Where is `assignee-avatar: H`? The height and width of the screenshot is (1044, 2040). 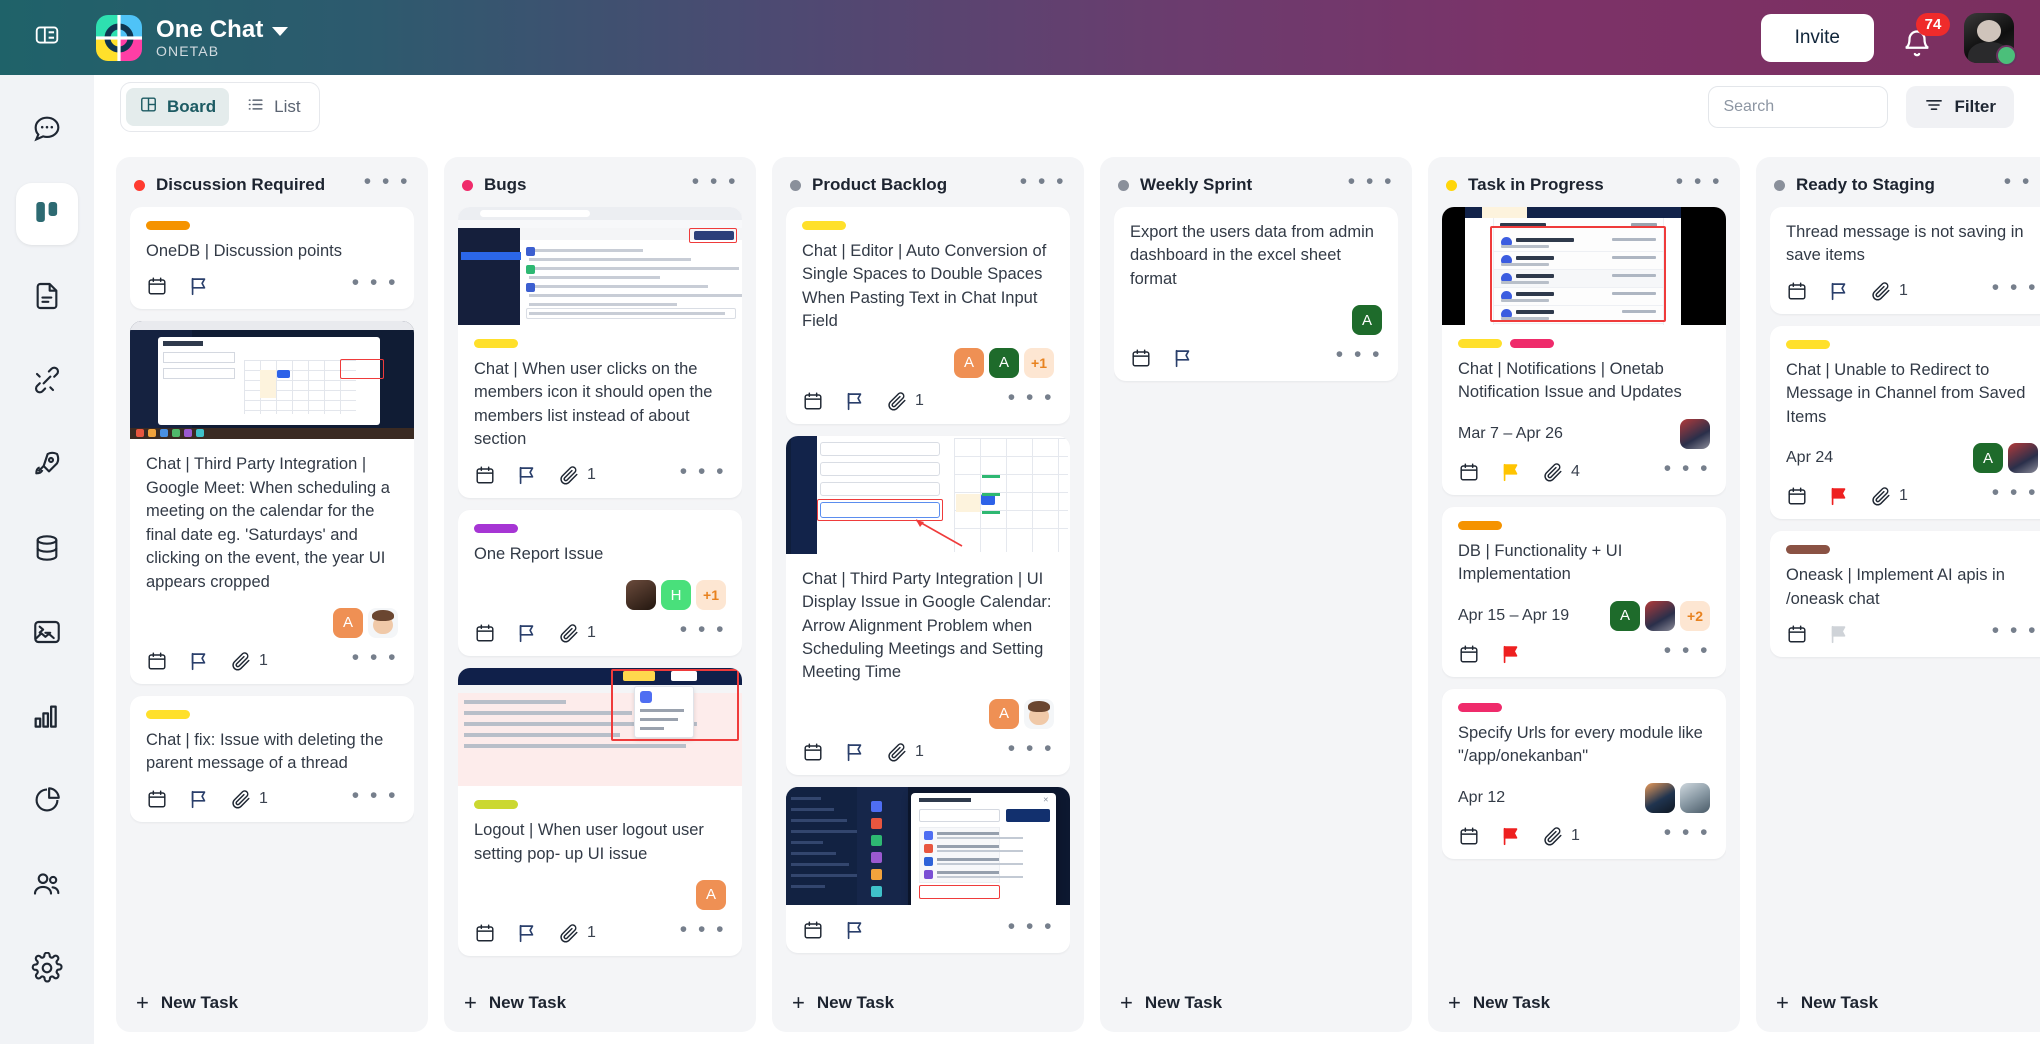 assignee-avatar: H is located at coordinates (676, 595).